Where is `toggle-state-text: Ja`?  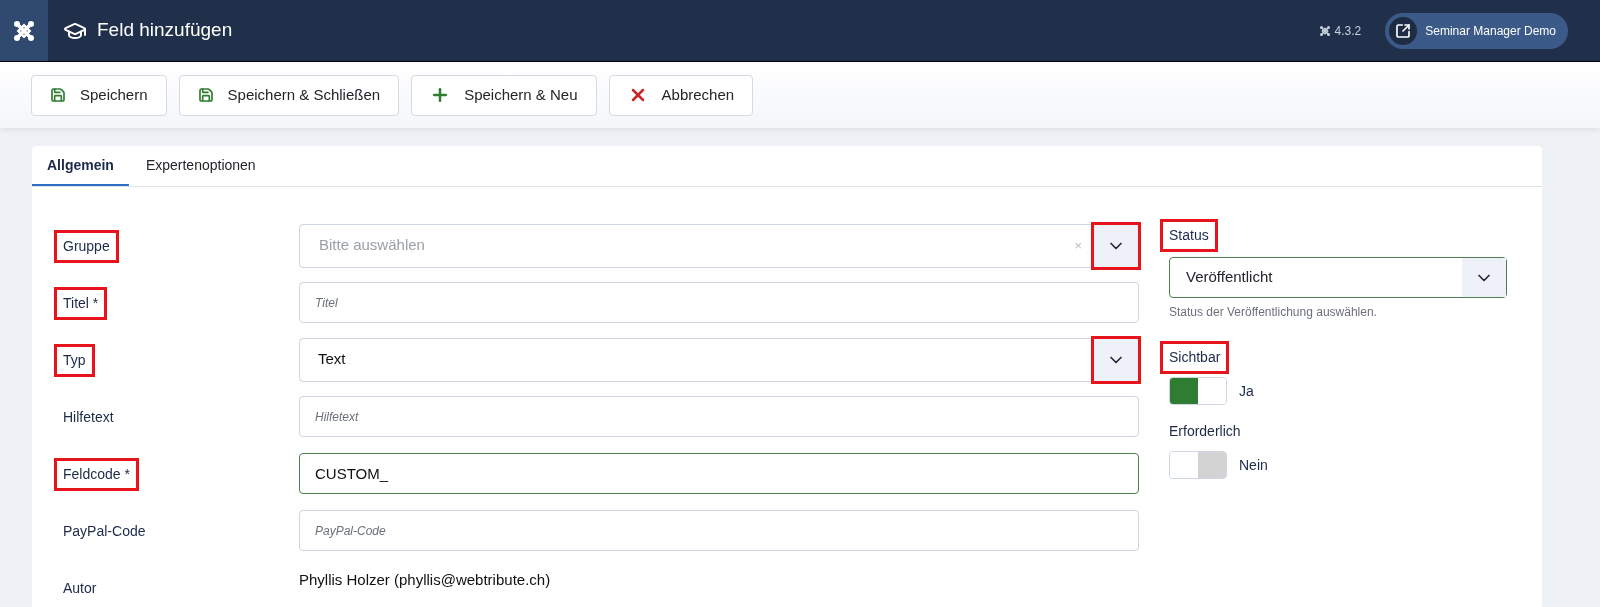
toggle-state-text: Ja is located at coordinates (1246, 391).